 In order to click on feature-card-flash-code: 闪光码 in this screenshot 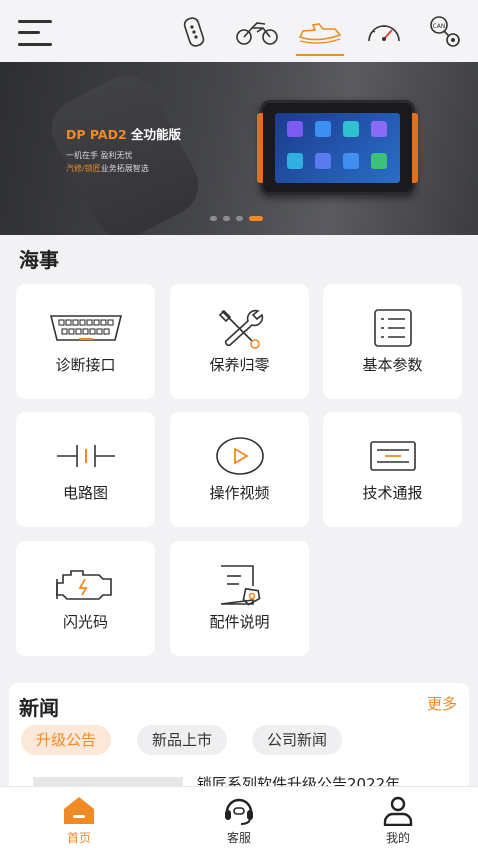, I will do `click(85, 598)`.